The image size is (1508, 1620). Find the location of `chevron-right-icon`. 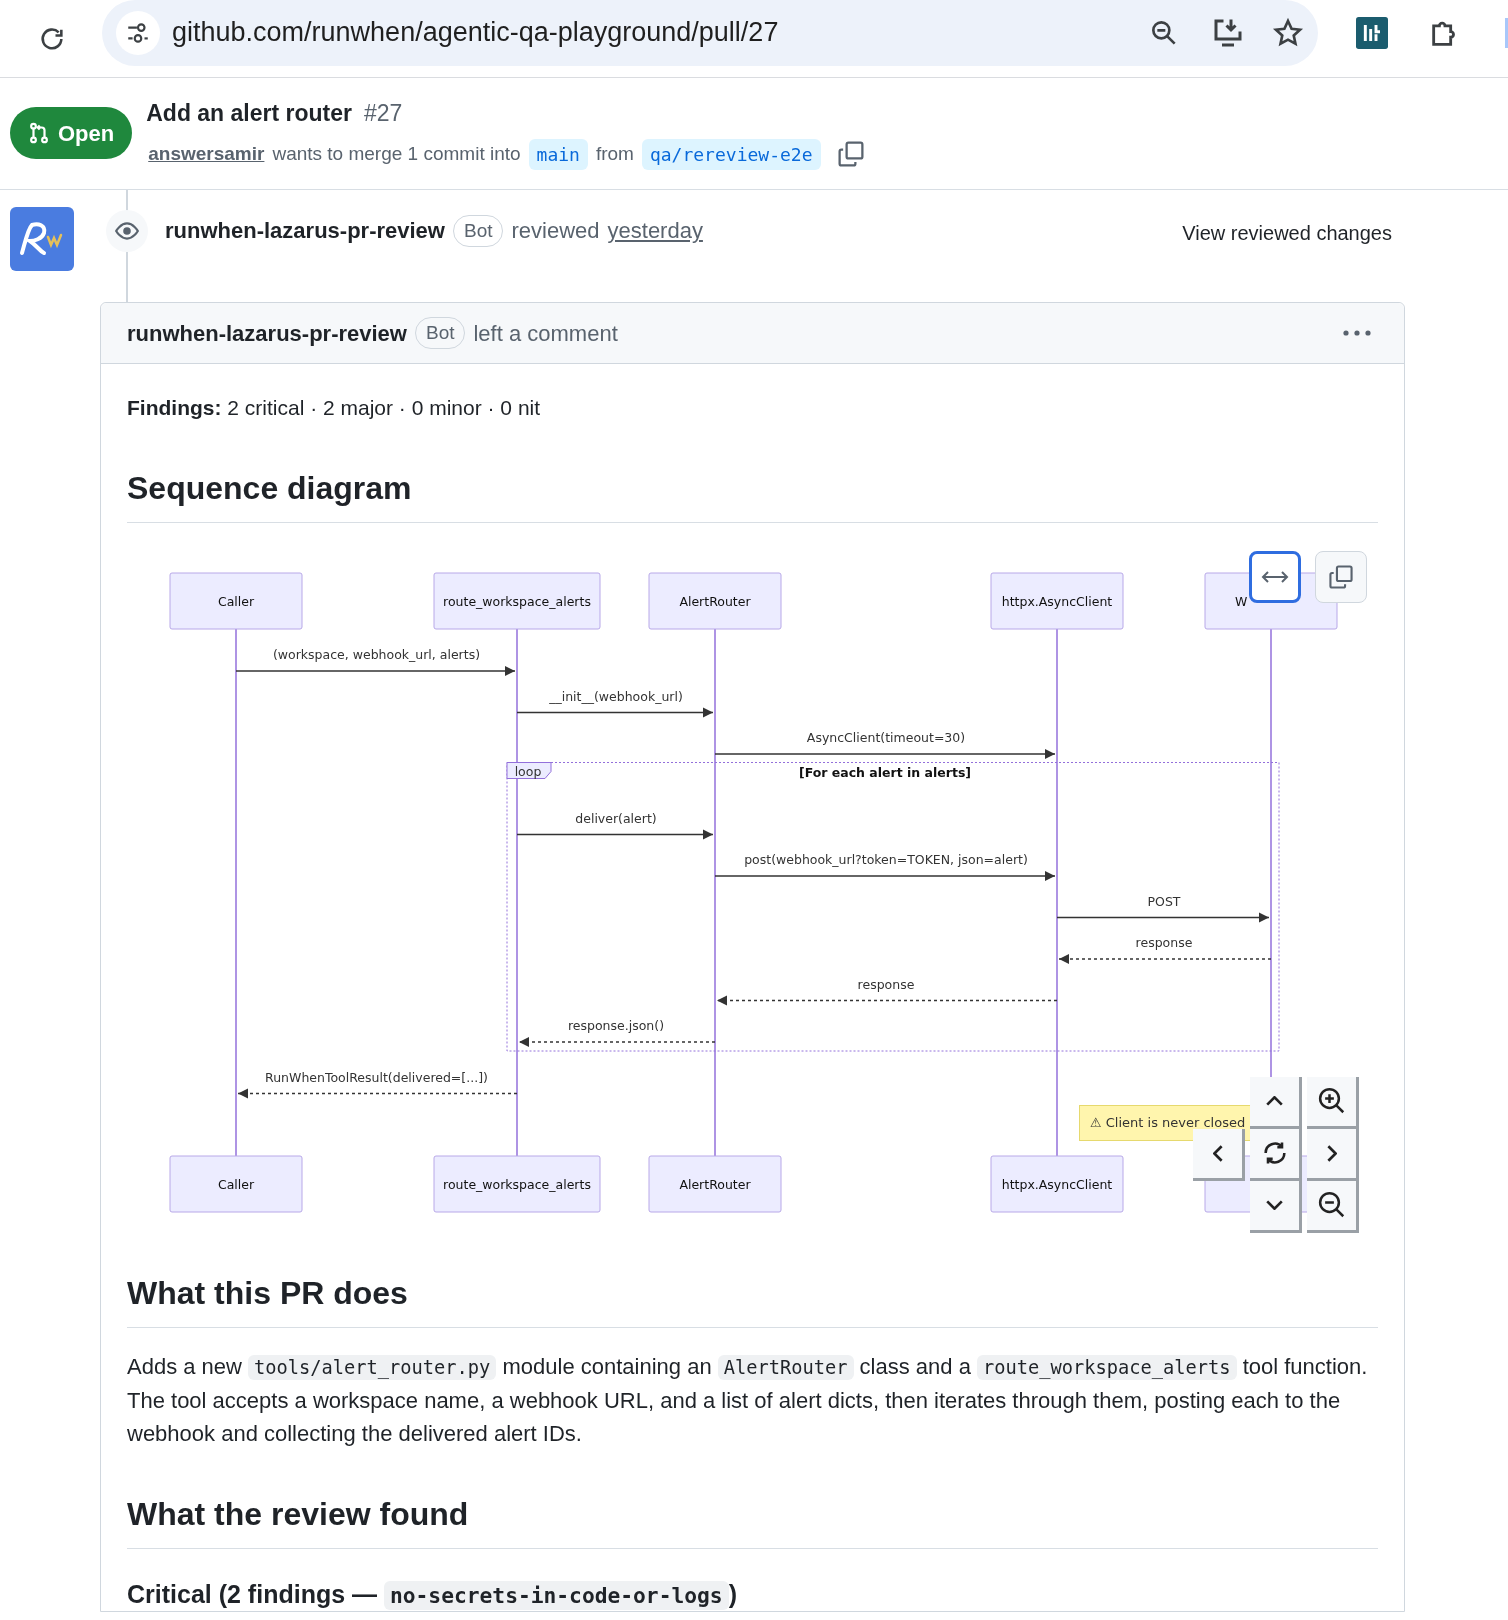

chevron-right-icon is located at coordinates (1331, 1153).